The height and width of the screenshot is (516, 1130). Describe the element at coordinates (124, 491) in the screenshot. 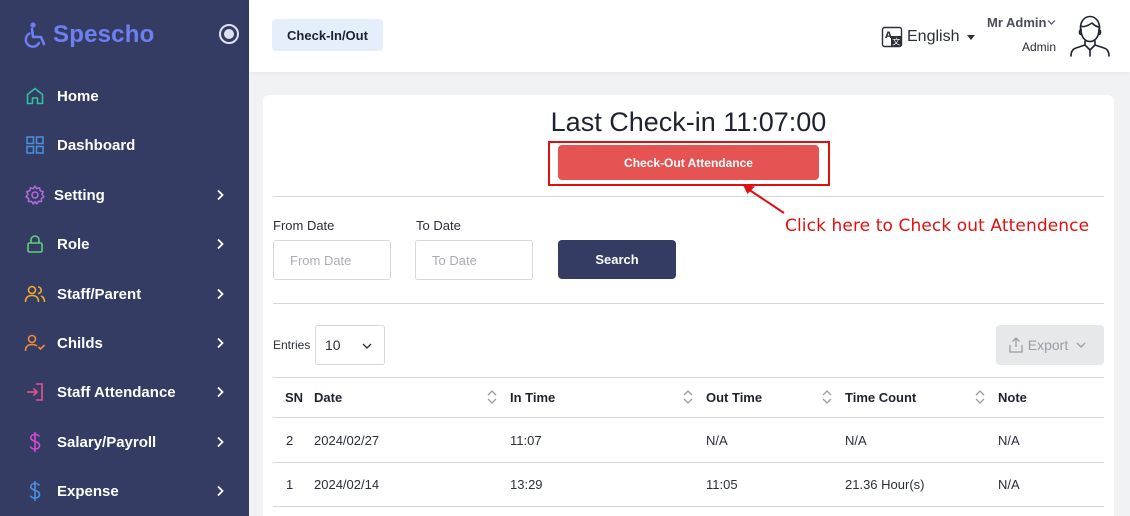

I see `sidebar-item-expense: Expense` at that location.